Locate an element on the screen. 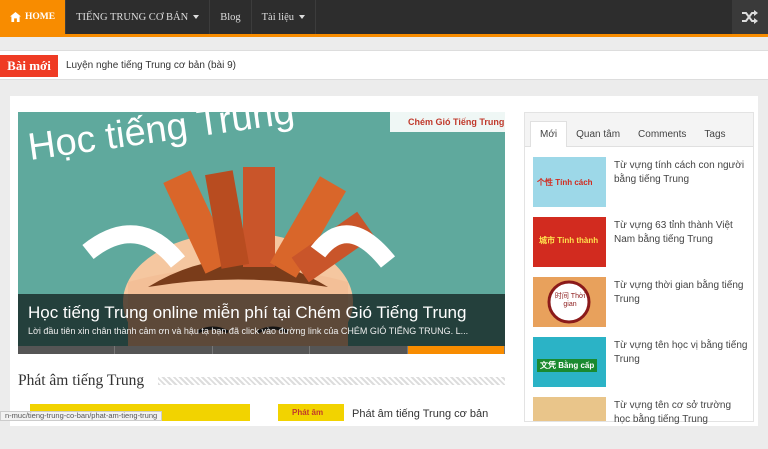  slider-pagination is located at coordinates (261, 350).